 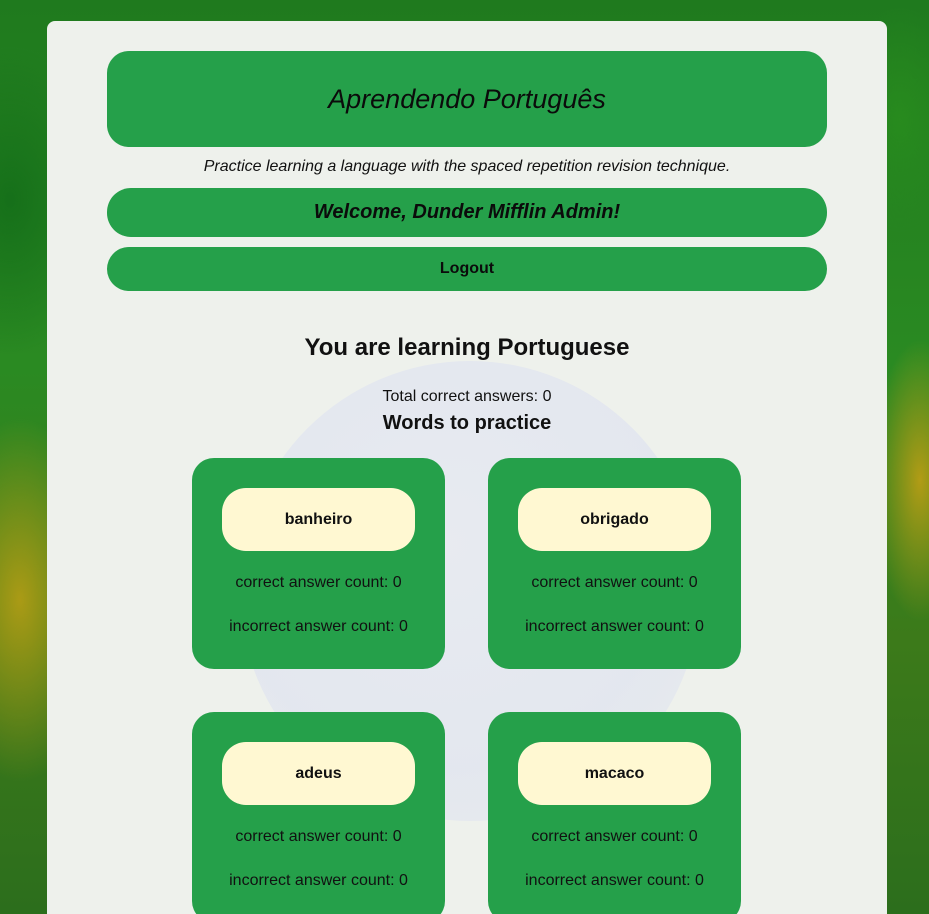 I want to click on logout-label: Logout, so click(x=467, y=268).